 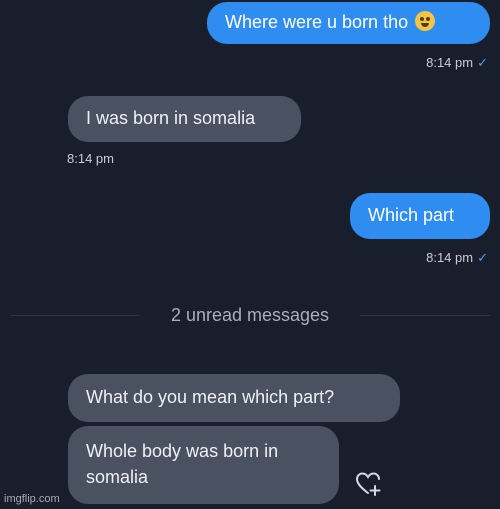 I want to click on incoming-message-bubble: What do you mean which part?, so click(x=234, y=398).